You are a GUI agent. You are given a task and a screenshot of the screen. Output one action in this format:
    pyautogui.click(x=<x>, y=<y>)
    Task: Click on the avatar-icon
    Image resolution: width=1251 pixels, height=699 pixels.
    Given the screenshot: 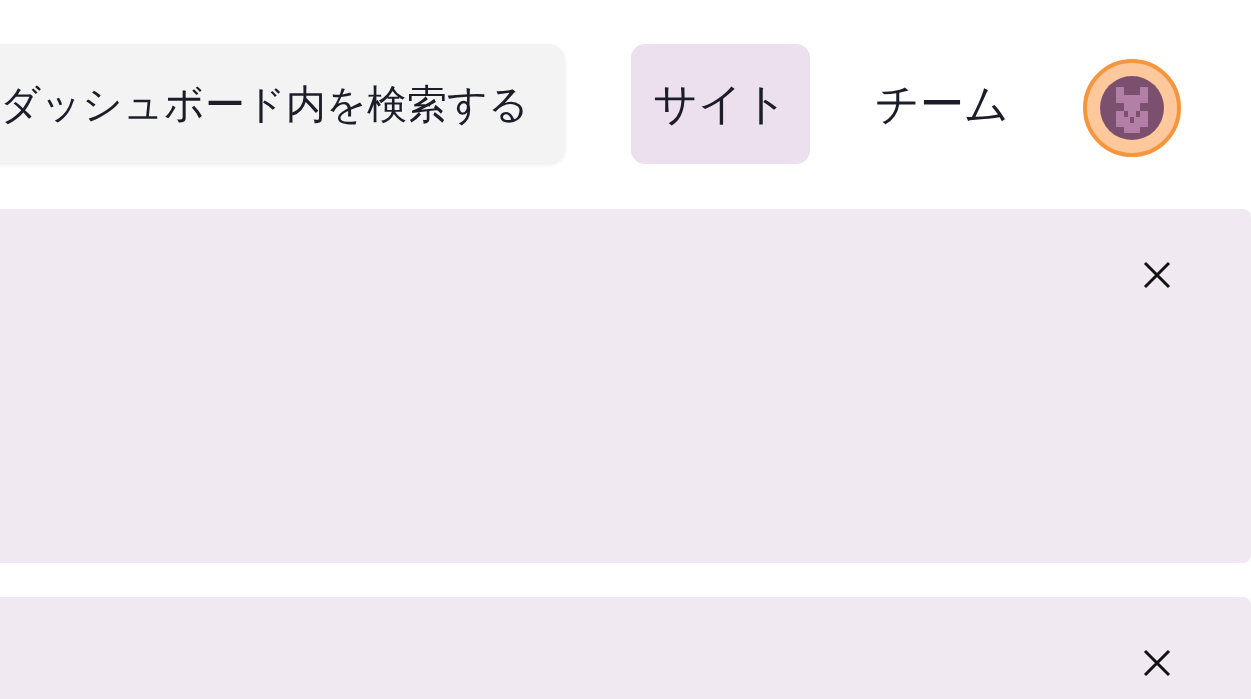 What is the action you would take?
    pyautogui.click(x=1132, y=108)
    